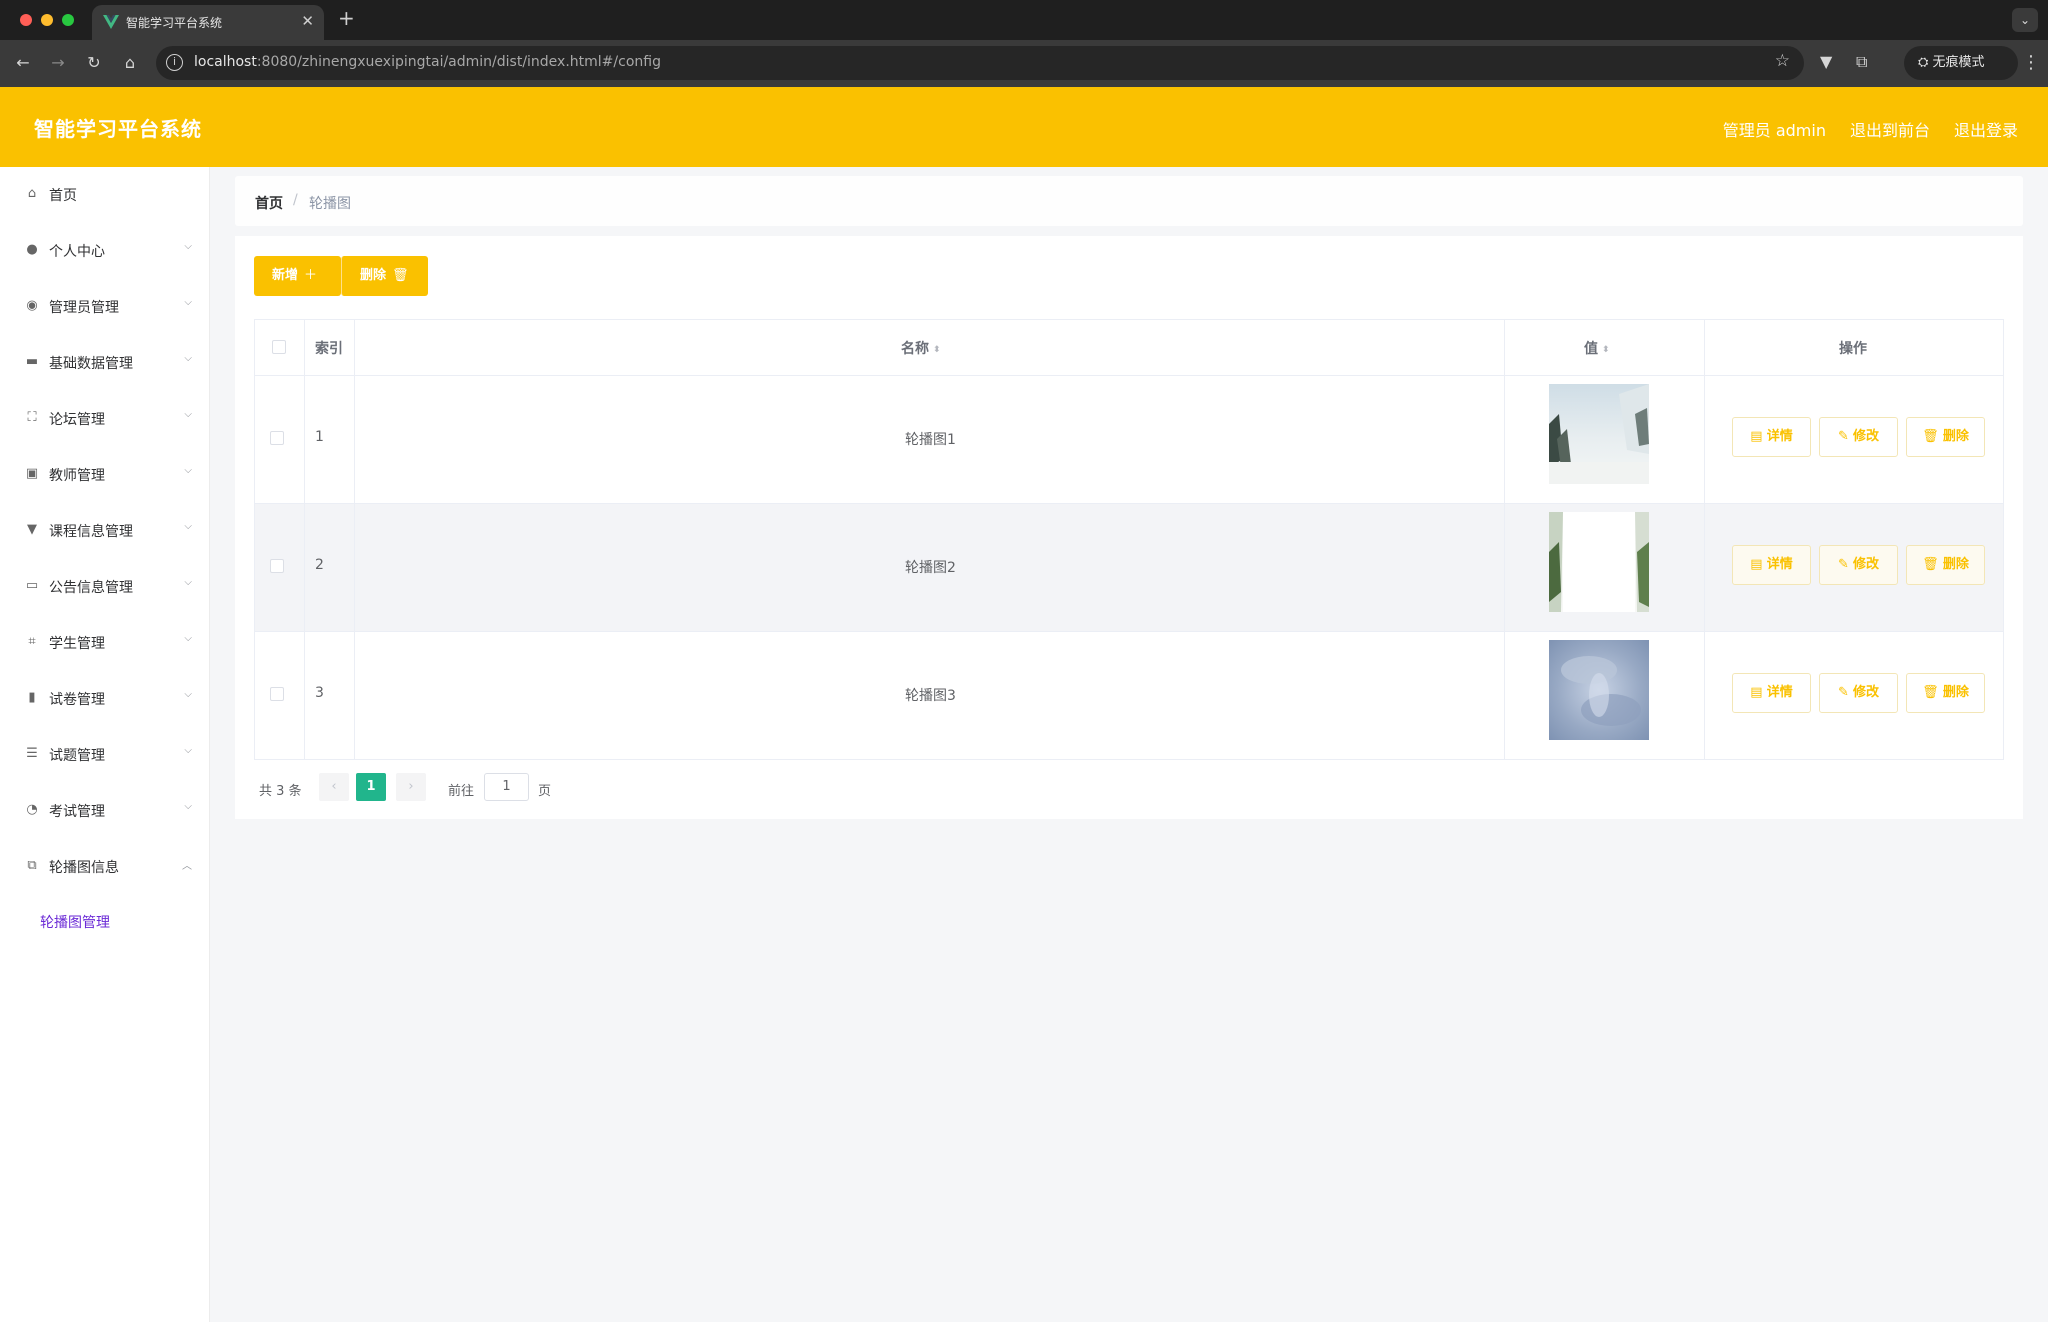 The image size is (2048, 1322). I want to click on sidebar-item-admins: ◉ 管理员管理 ⌵, so click(105, 307).